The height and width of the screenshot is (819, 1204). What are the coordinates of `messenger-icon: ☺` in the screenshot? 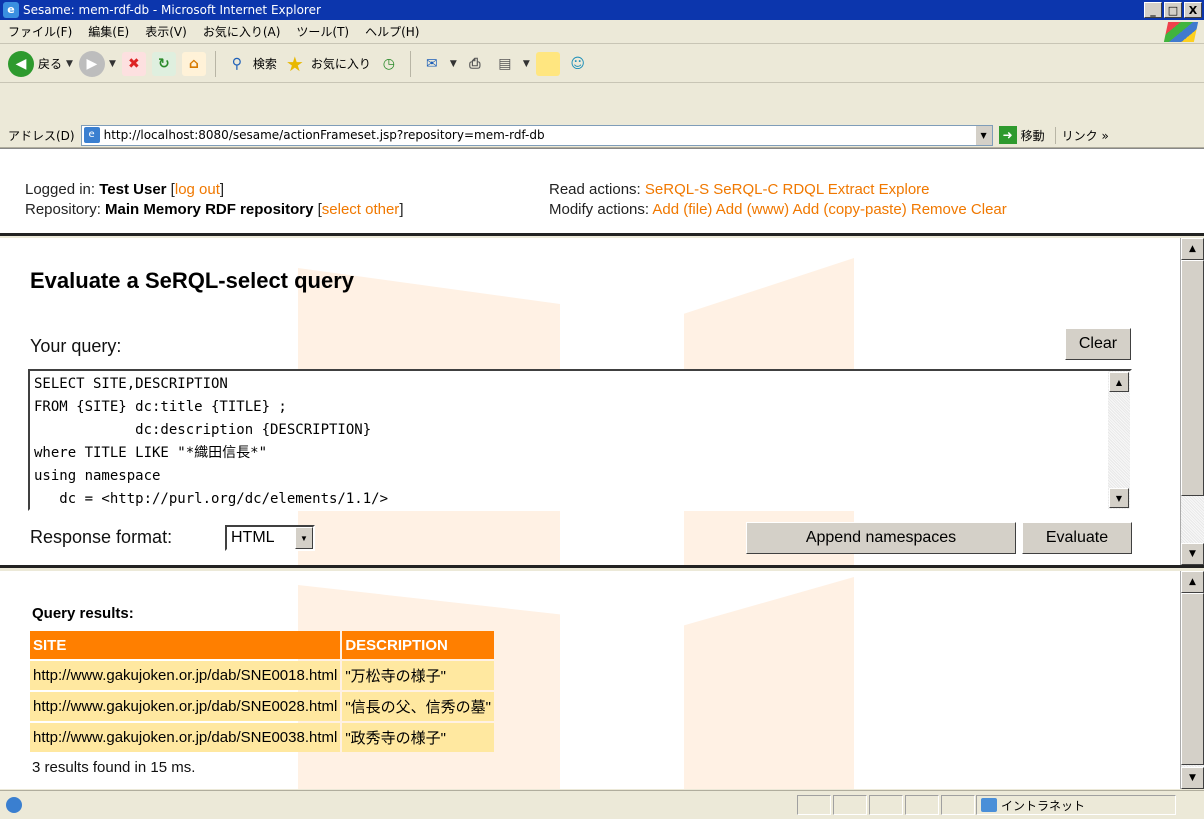 It's located at (578, 64).